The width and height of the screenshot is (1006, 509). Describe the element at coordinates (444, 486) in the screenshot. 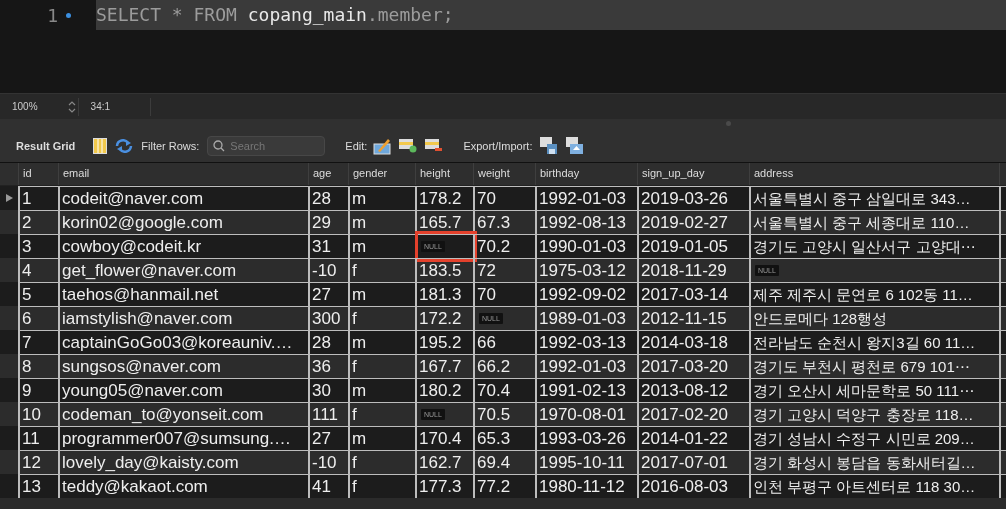

I see `height-cell: 177.3` at that location.